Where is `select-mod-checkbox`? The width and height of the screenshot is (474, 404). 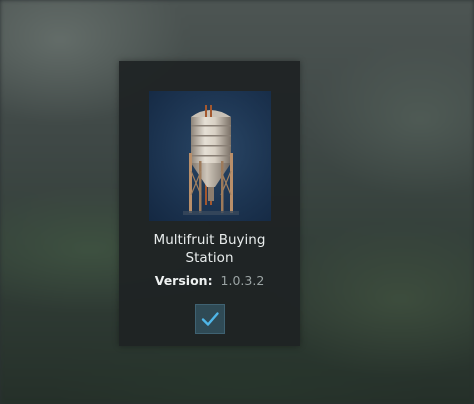
select-mod-checkbox is located at coordinates (210, 319).